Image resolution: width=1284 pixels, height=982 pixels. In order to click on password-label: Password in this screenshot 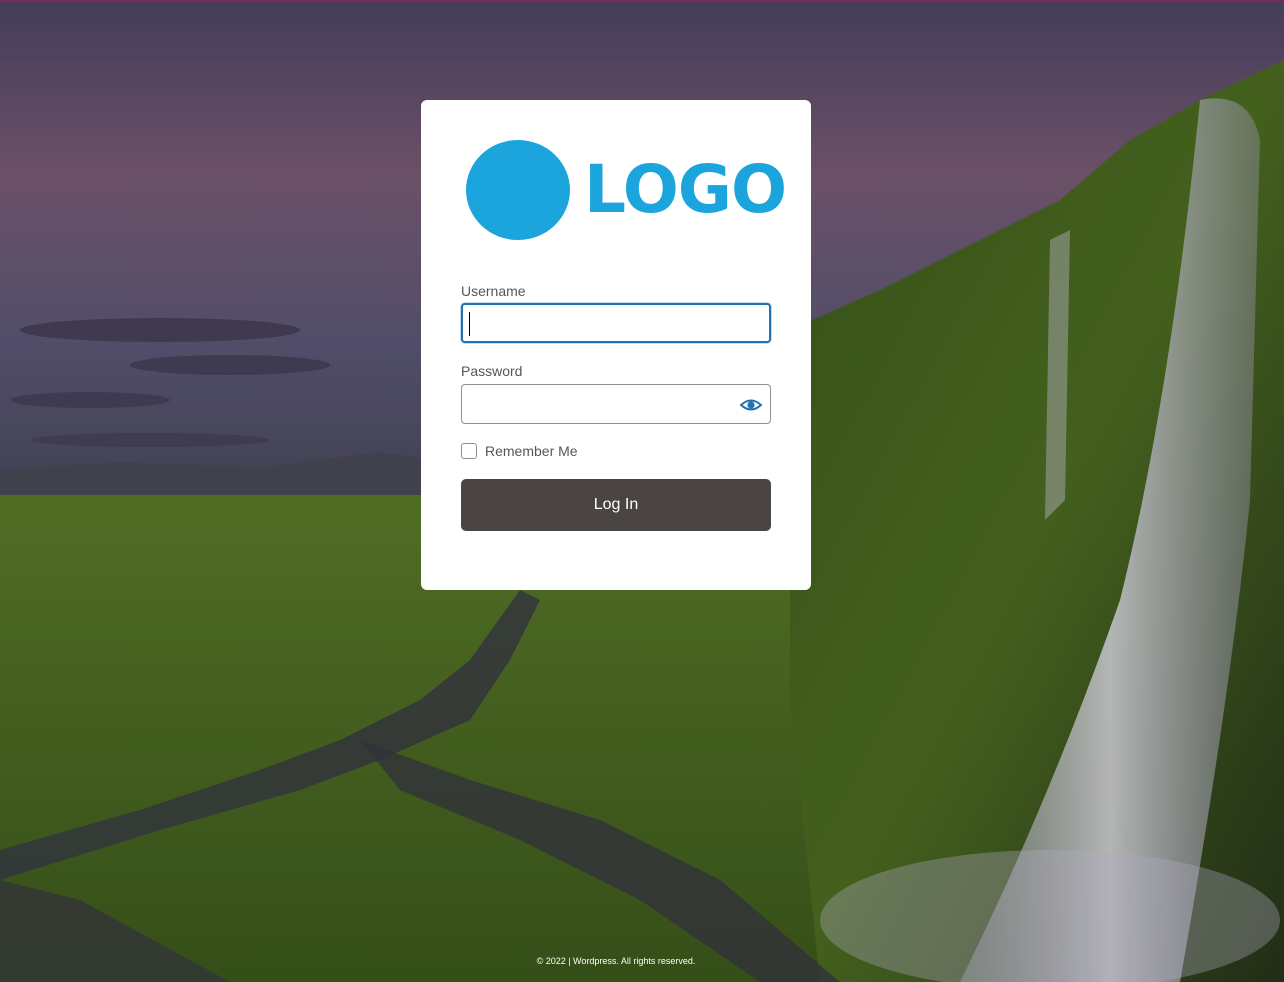, I will do `click(492, 371)`.